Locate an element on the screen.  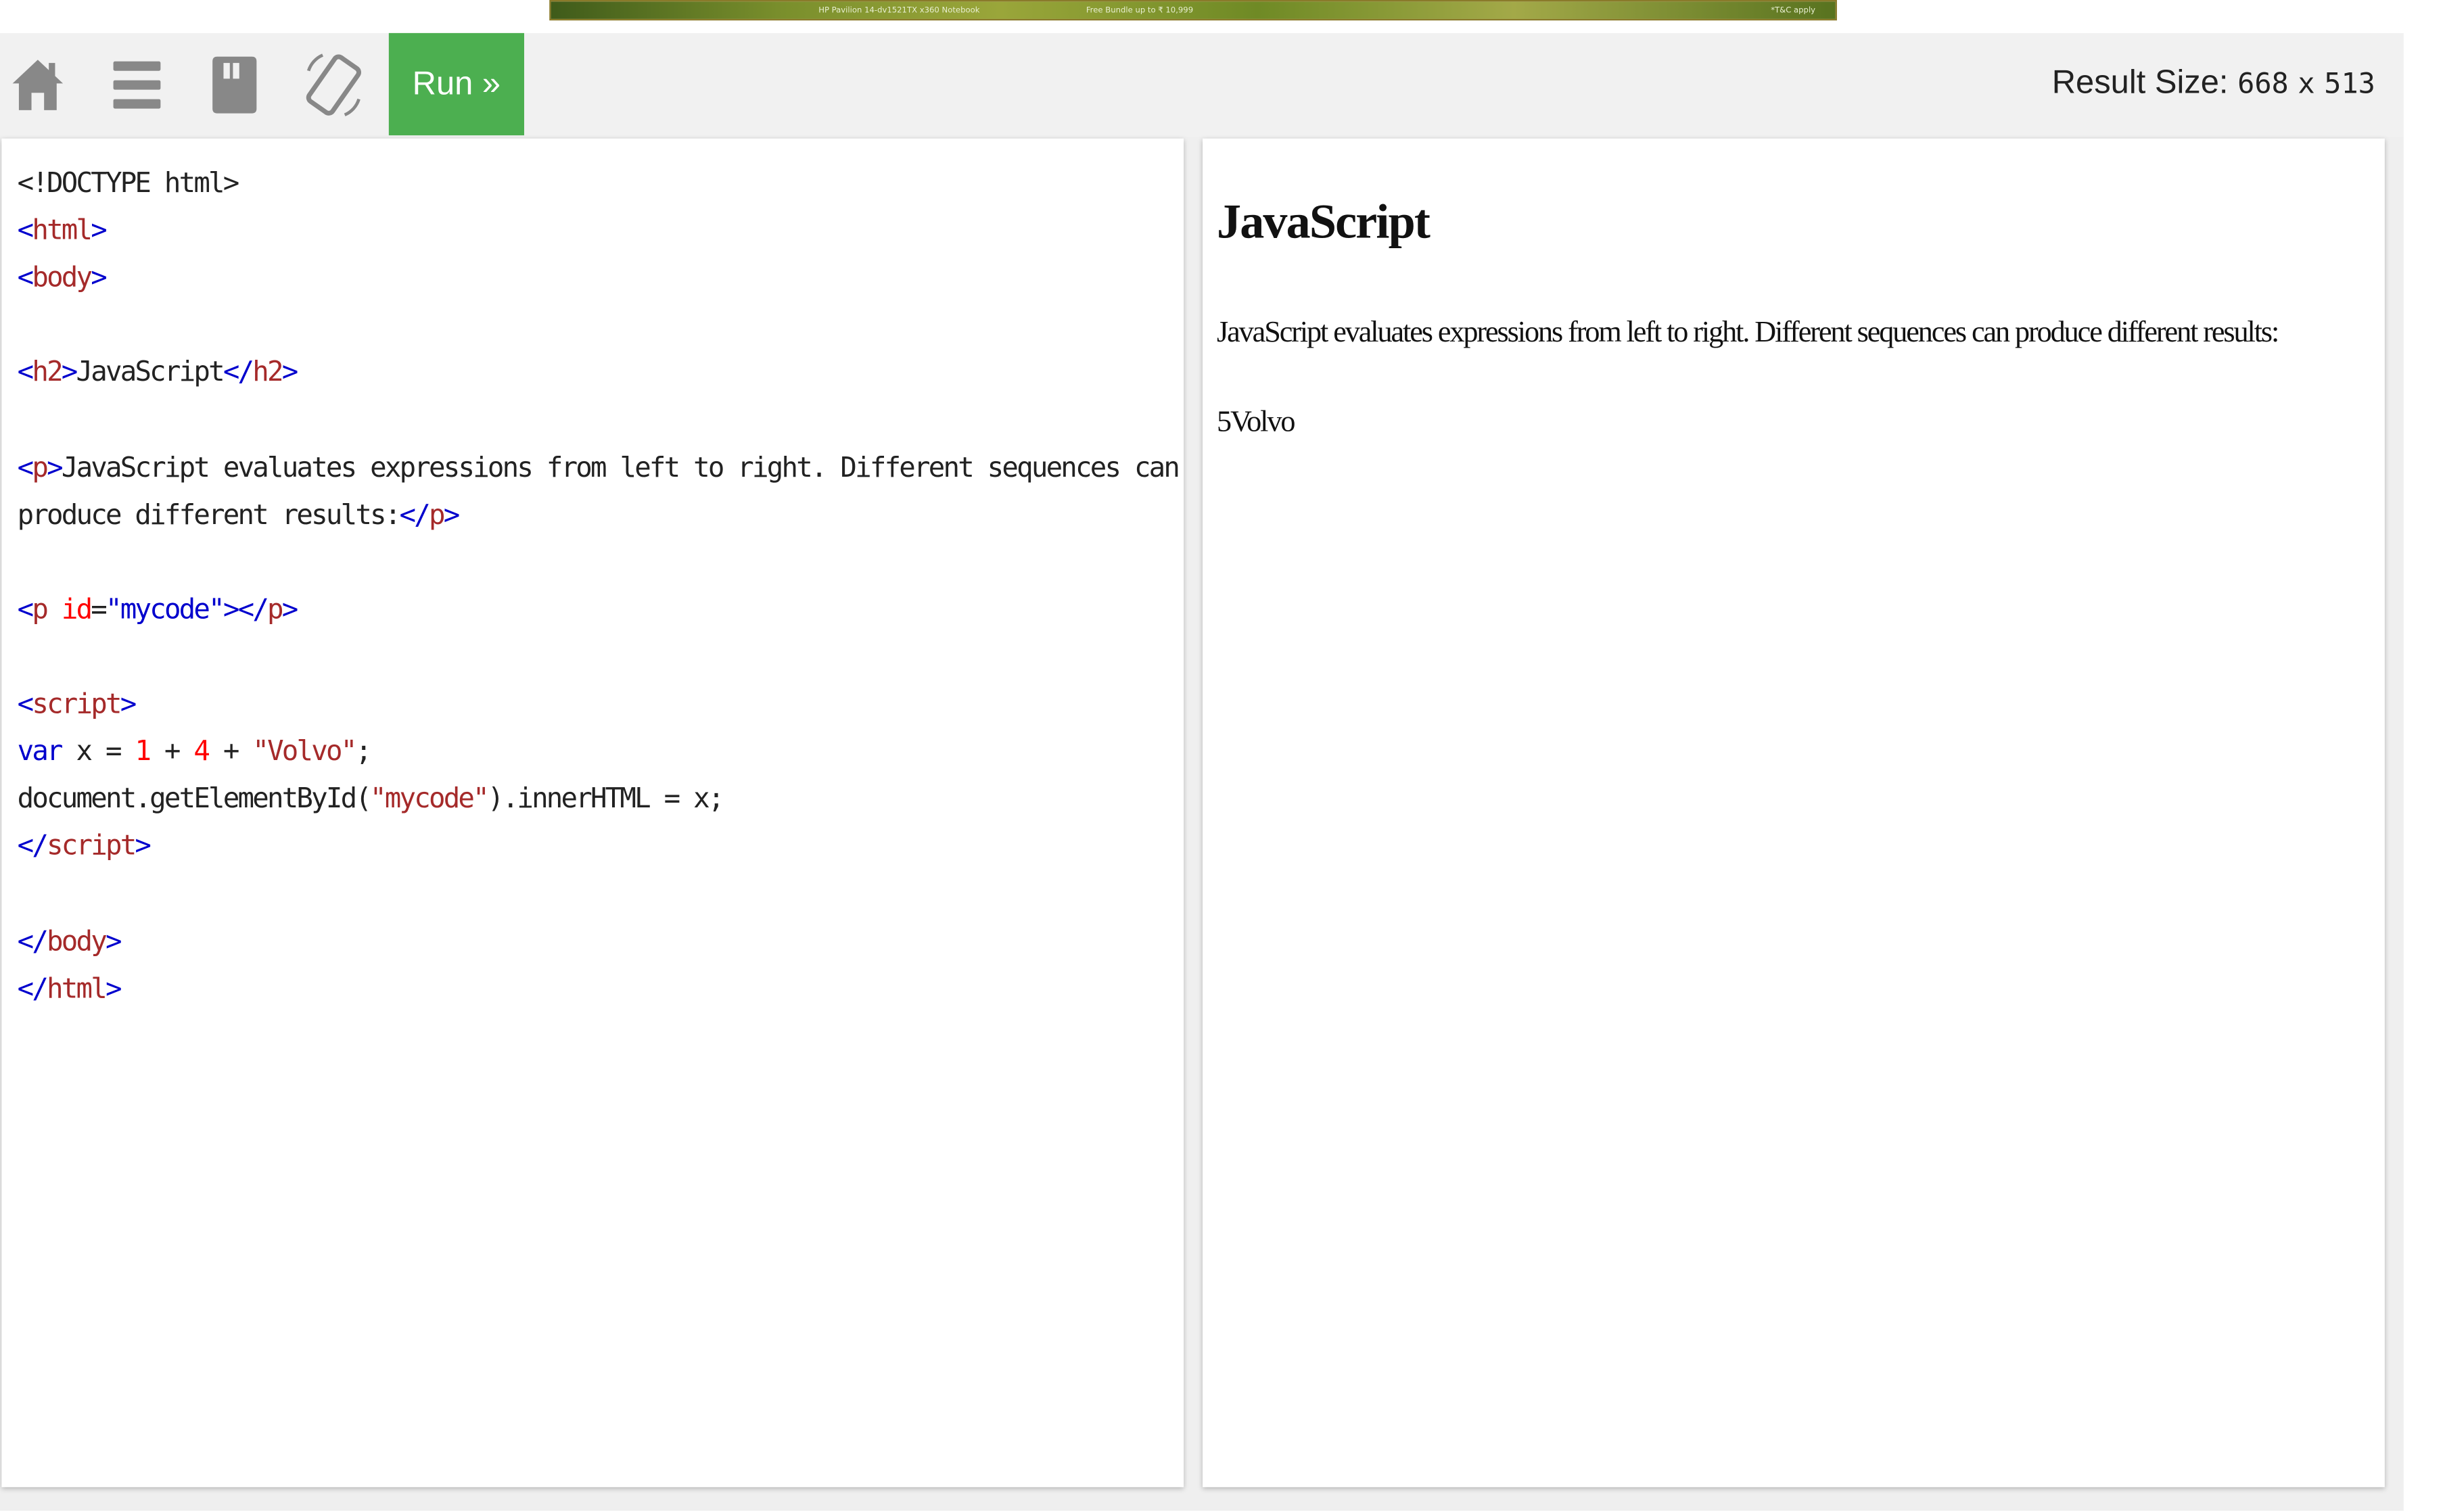
code-token: = is located at coordinates (99, 610).